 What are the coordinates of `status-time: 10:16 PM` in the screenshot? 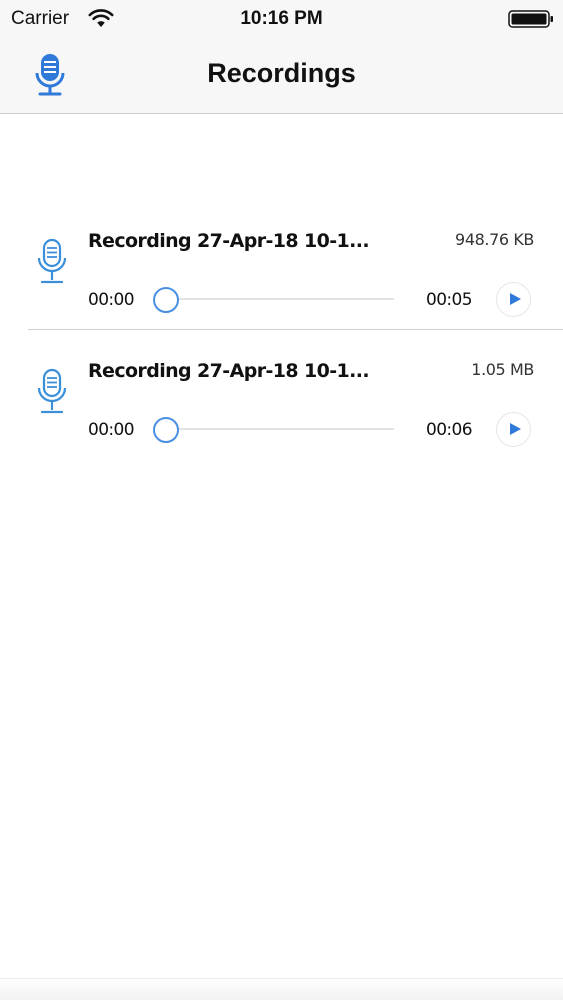 It's located at (281, 18).